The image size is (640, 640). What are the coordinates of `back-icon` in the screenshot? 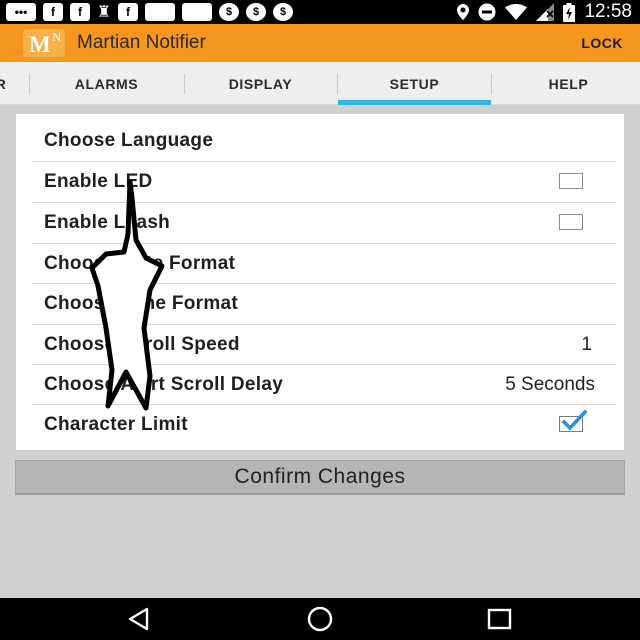 It's located at (141, 619).